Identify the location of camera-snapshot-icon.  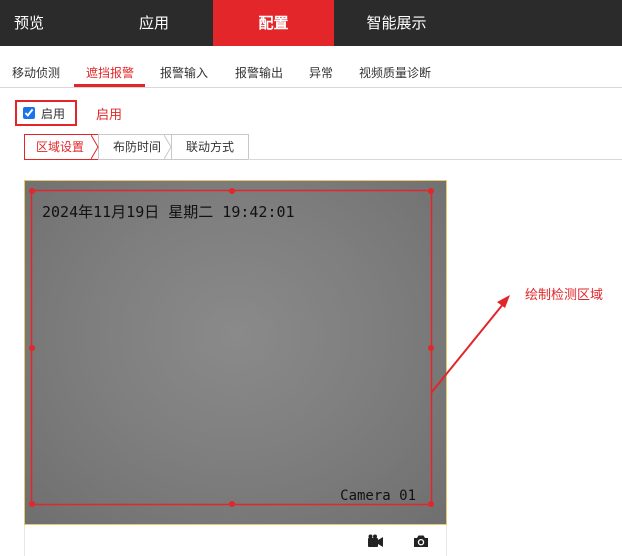
(421, 541).